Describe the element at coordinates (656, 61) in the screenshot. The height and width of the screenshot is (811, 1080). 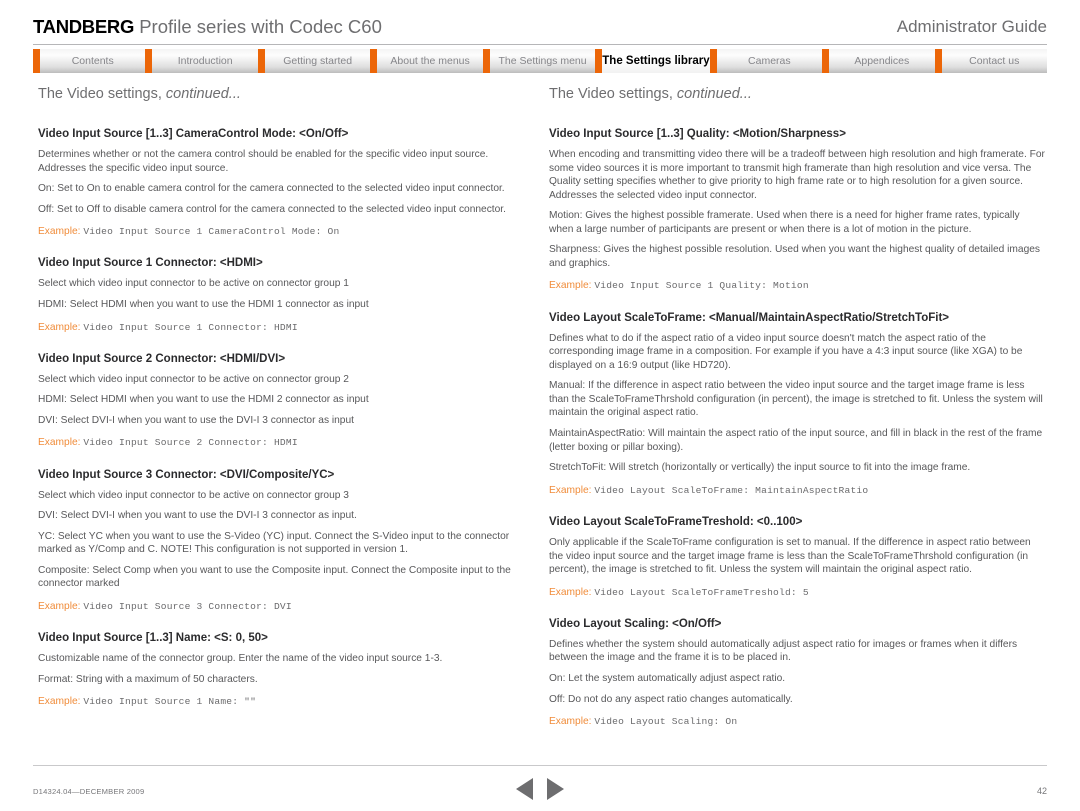
I see `tab-label: The Settings library` at that location.